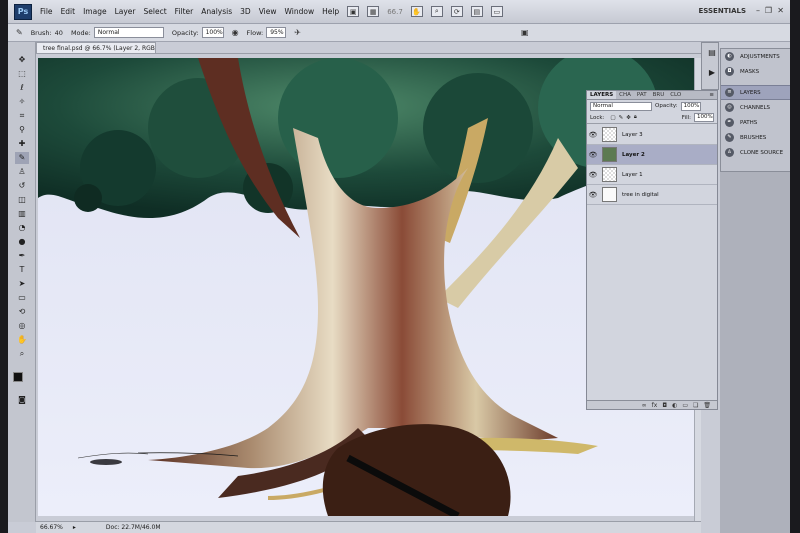 The image size is (800, 533). Describe the element at coordinates (640, 195) in the screenshot. I see `layer-name: tree in digital` at that location.